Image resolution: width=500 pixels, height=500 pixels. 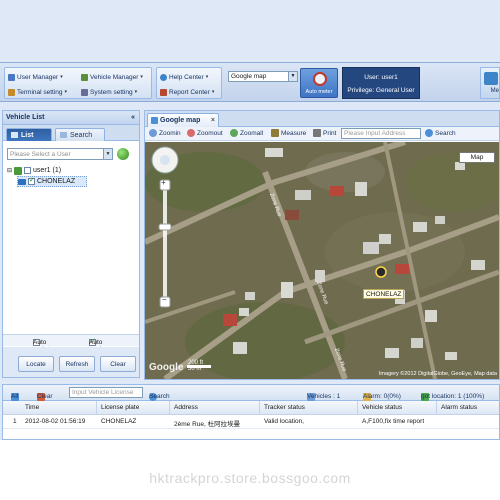 I want to click on users-icon, so click(x=11, y=77).